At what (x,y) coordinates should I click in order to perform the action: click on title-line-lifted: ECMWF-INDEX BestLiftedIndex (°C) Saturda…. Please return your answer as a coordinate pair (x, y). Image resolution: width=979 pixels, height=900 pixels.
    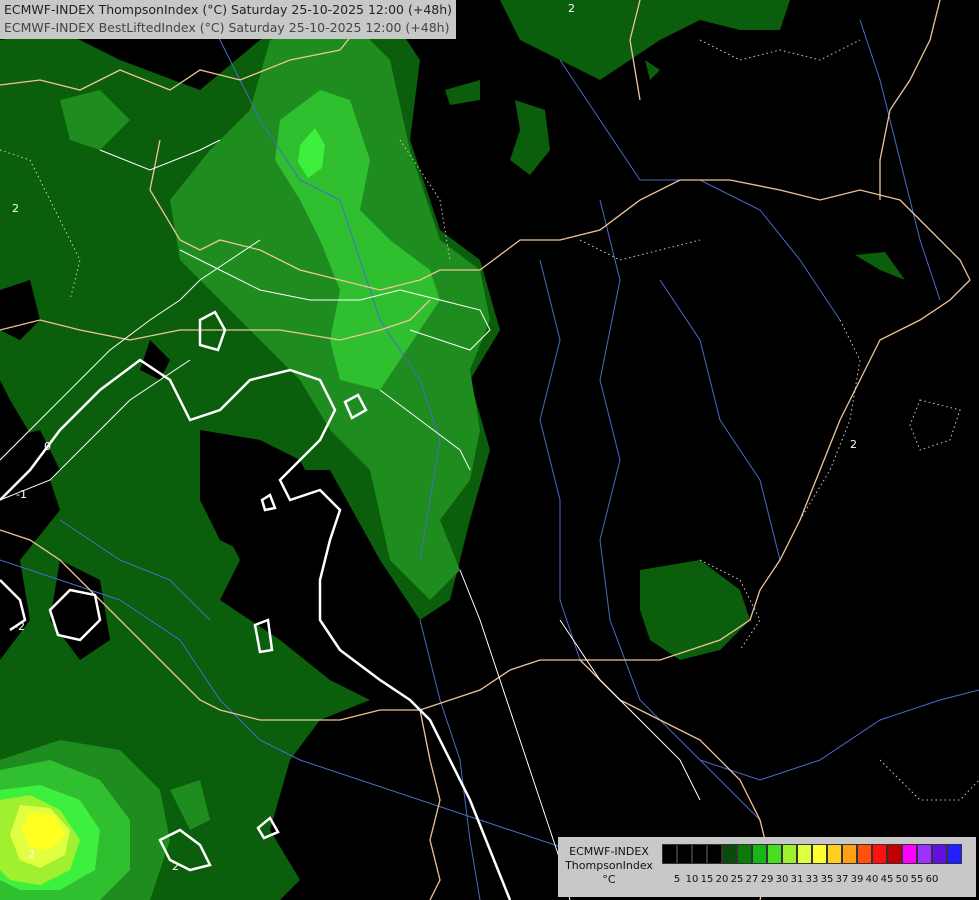
    Looking at the image, I should click on (227, 27).